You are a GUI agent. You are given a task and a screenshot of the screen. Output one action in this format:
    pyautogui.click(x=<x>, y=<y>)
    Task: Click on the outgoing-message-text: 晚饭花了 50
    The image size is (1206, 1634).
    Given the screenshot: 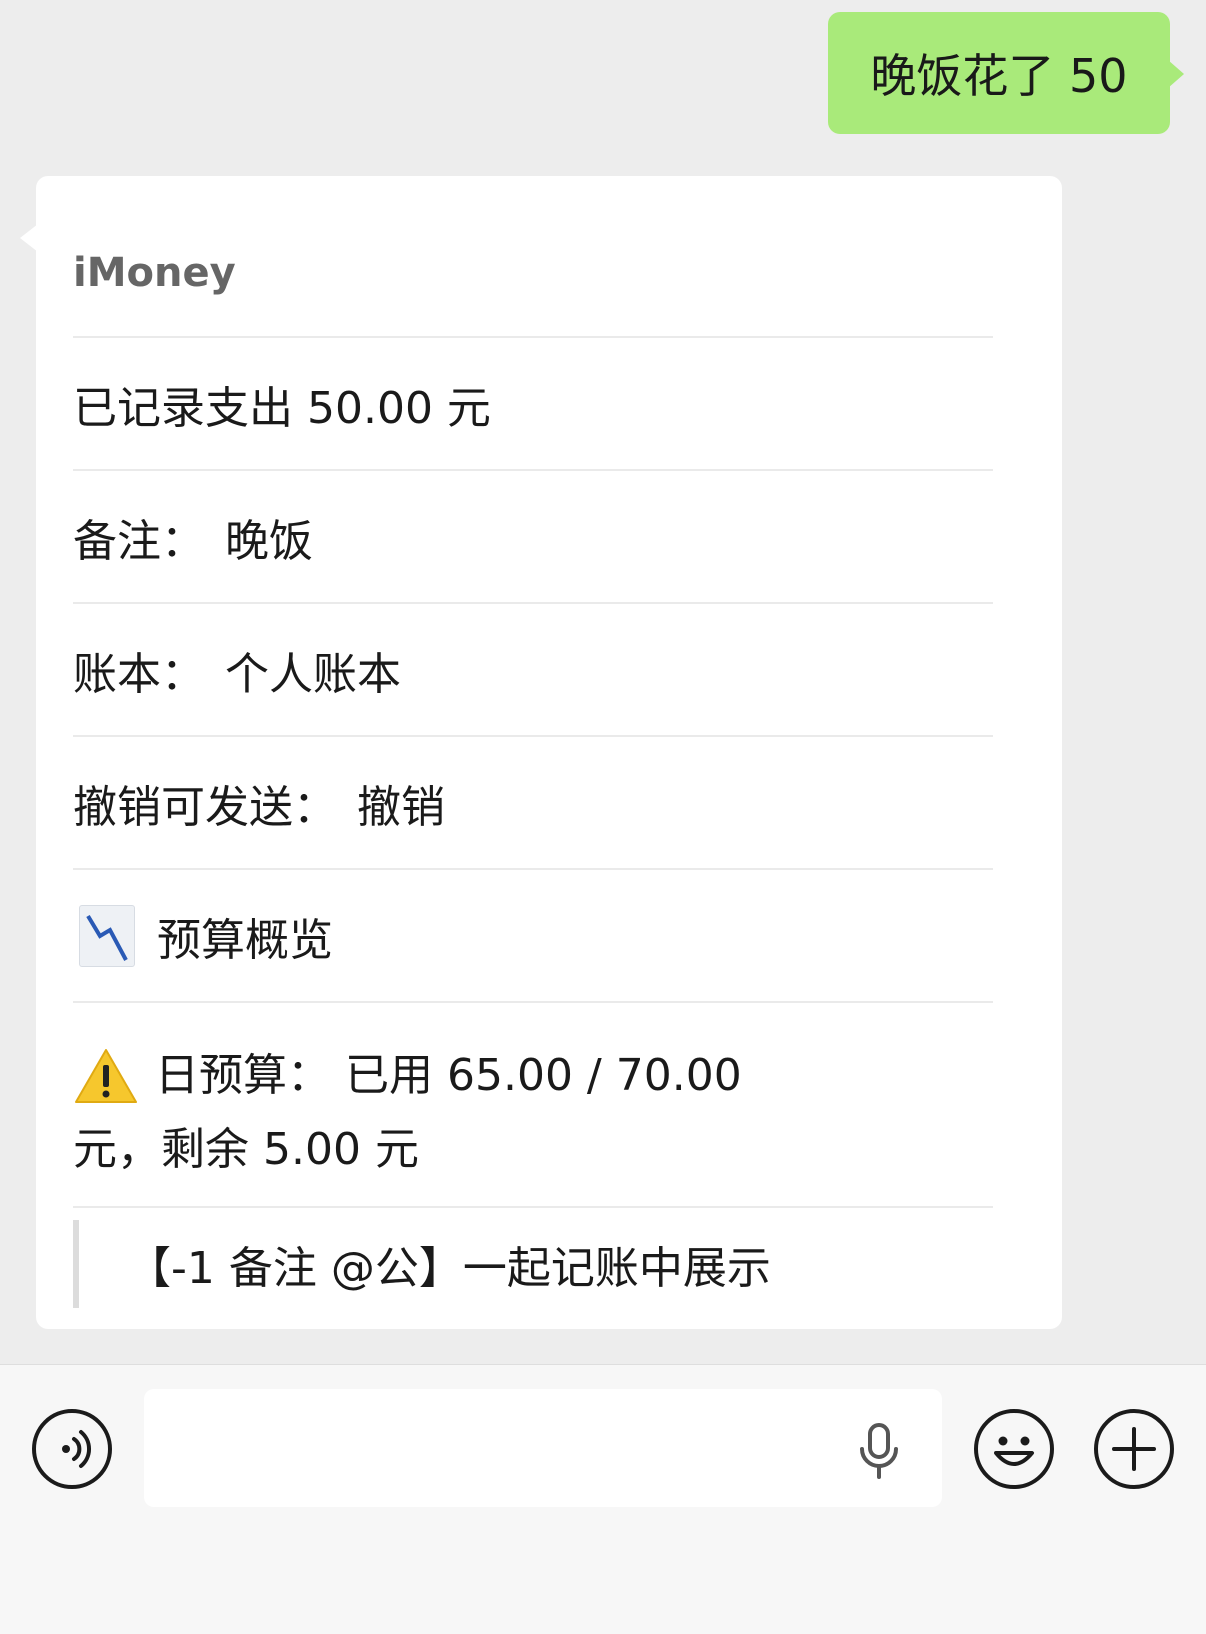 What is the action you would take?
    pyautogui.click(x=999, y=76)
    